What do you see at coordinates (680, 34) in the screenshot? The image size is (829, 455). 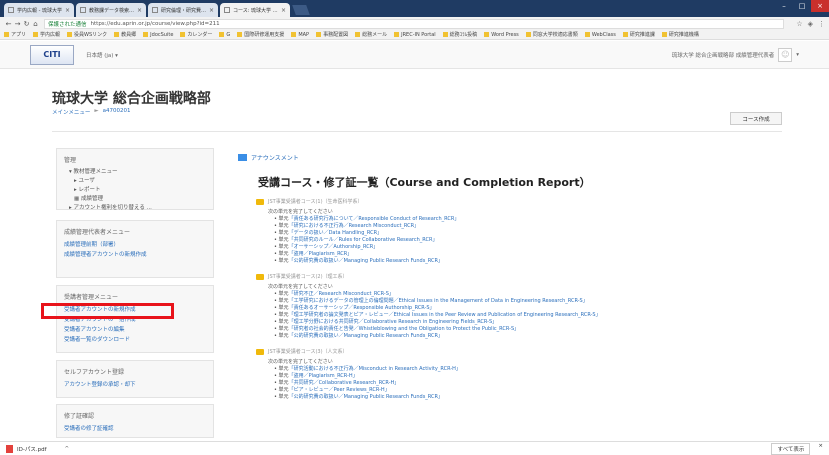 I see `bookmark-item: 研究推進機構` at bounding box center [680, 34].